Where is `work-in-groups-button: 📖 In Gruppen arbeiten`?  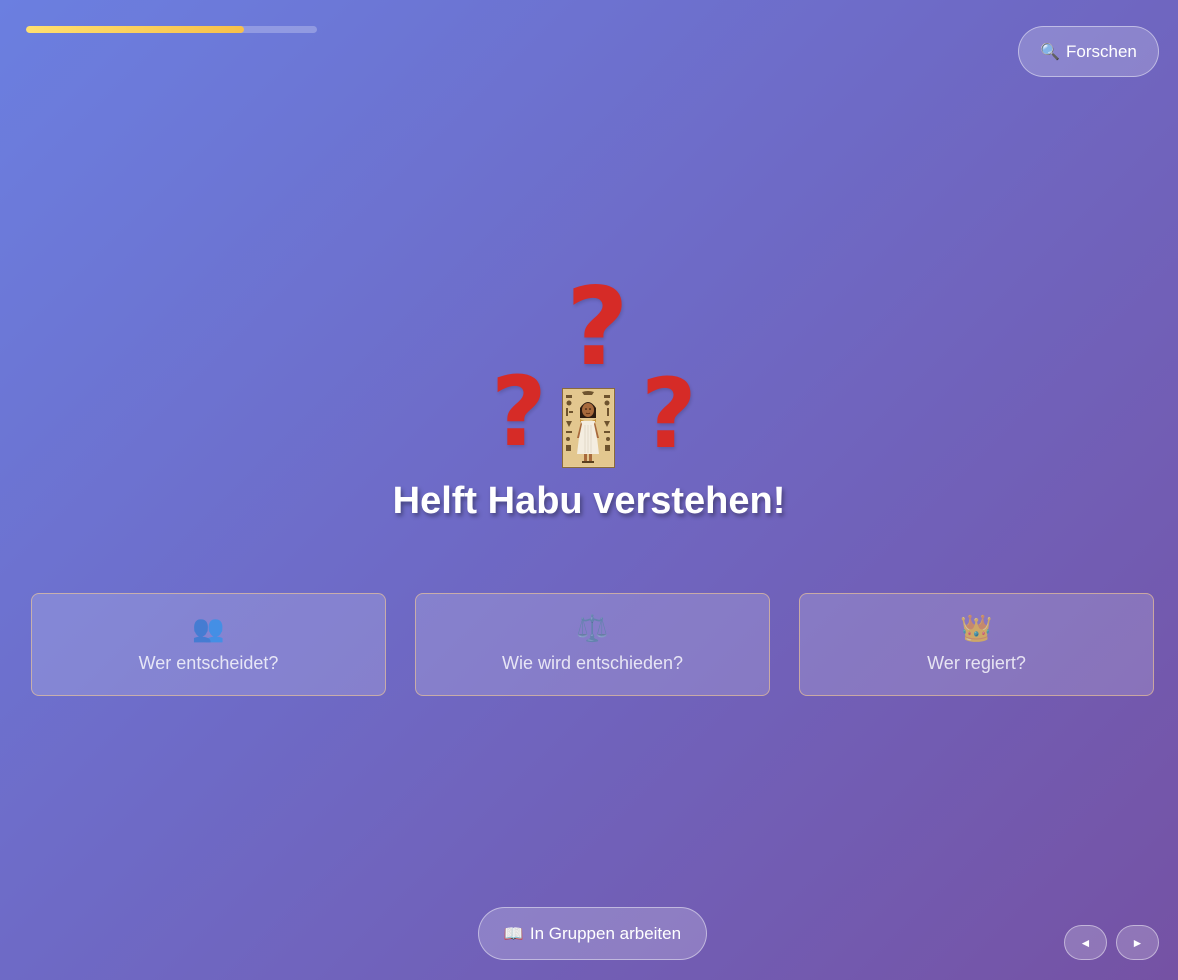 work-in-groups-button: 📖 In Gruppen arbeiten is located at coordinates (592, 933).